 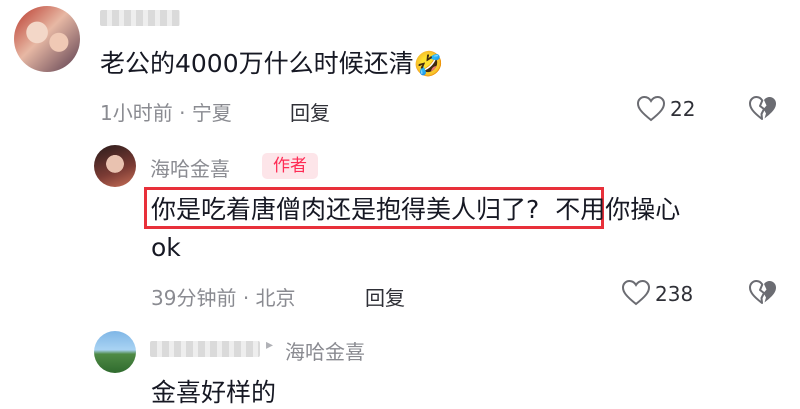 What do you see at coordinates (674, 294) in the screenshot?
I see `like-count: 238` at bounding box center [674, 294].